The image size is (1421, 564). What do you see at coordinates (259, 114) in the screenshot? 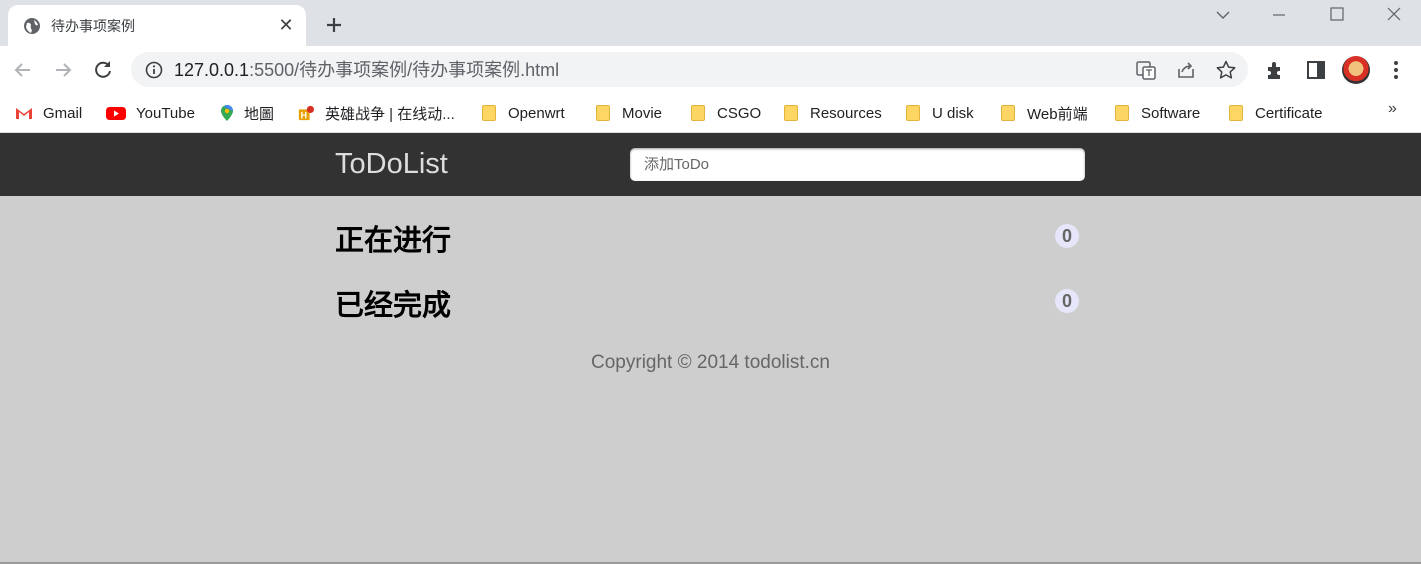
I see `bookmark-label: 地圖` at bounding box center [259, 114].